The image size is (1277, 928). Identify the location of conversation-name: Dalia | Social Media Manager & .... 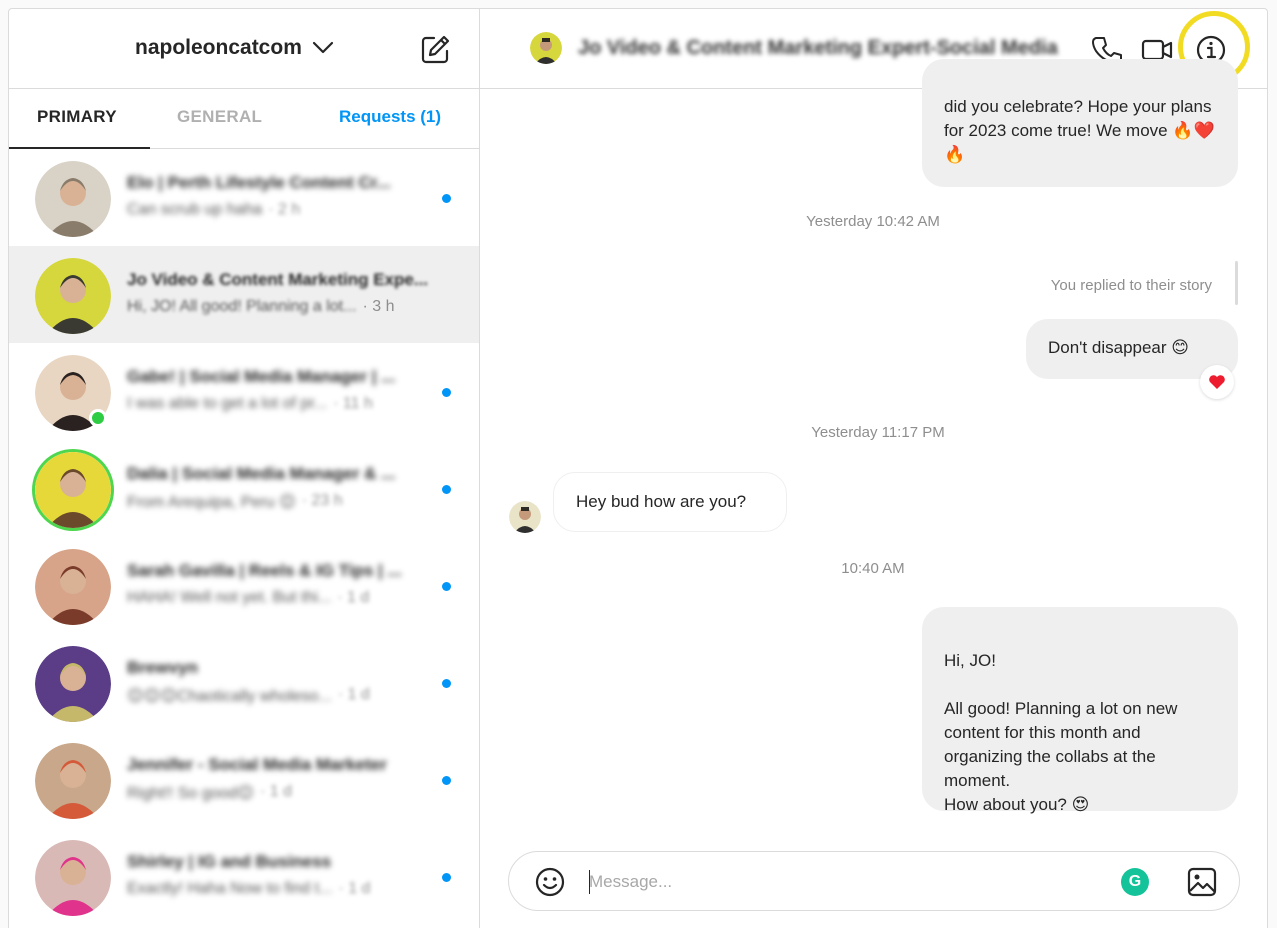
(261, 473).